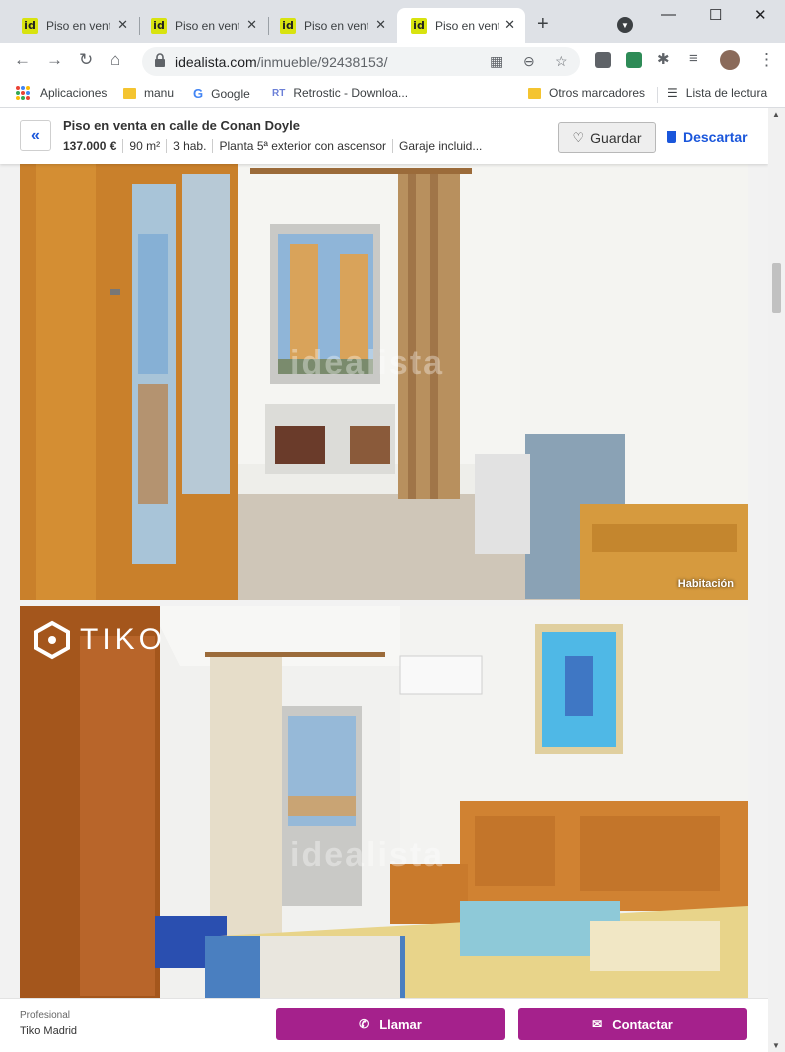 The image size is (785, 1052). Describe the element at coordinates (730, 60) in the screenshot. I see `avatar` at that location.